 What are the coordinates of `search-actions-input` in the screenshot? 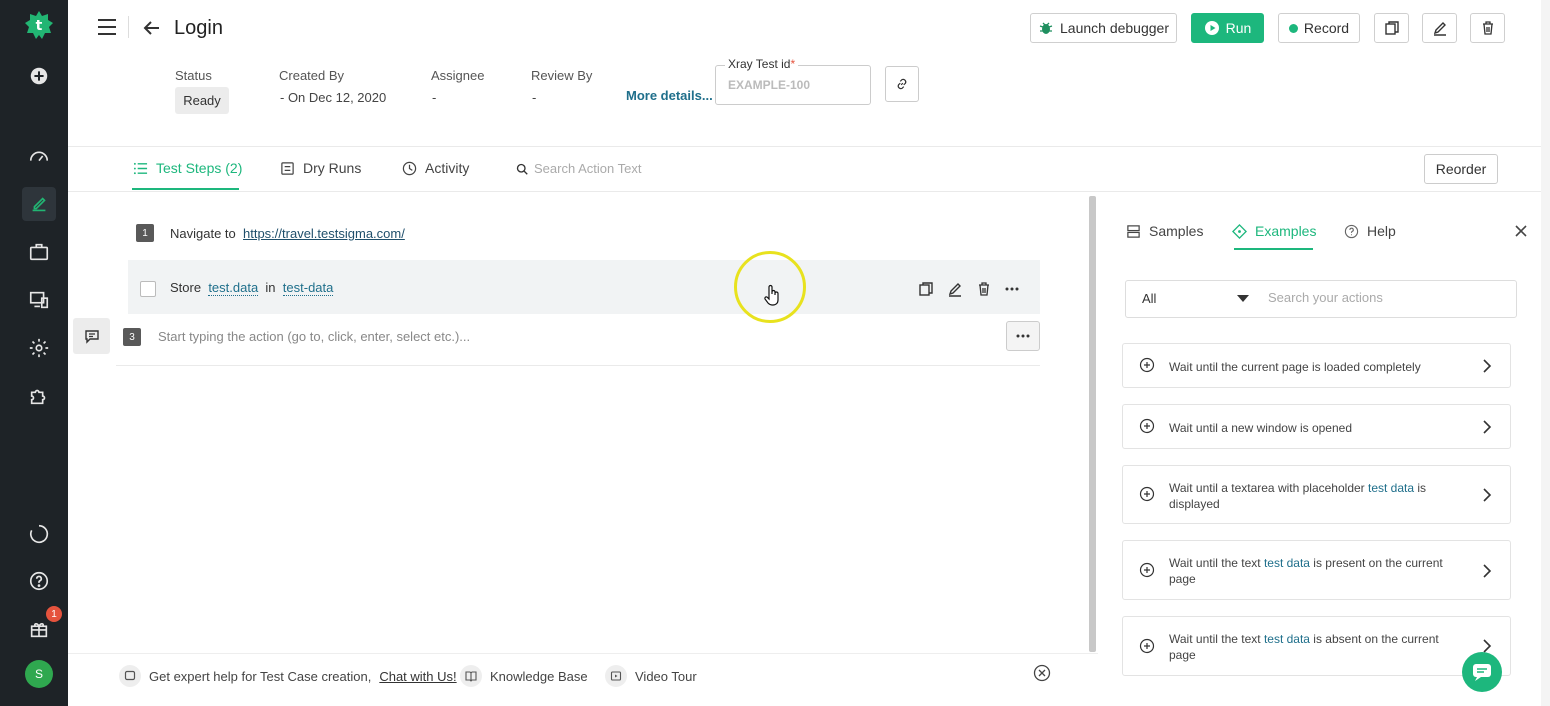 It's located at (1388, 297).